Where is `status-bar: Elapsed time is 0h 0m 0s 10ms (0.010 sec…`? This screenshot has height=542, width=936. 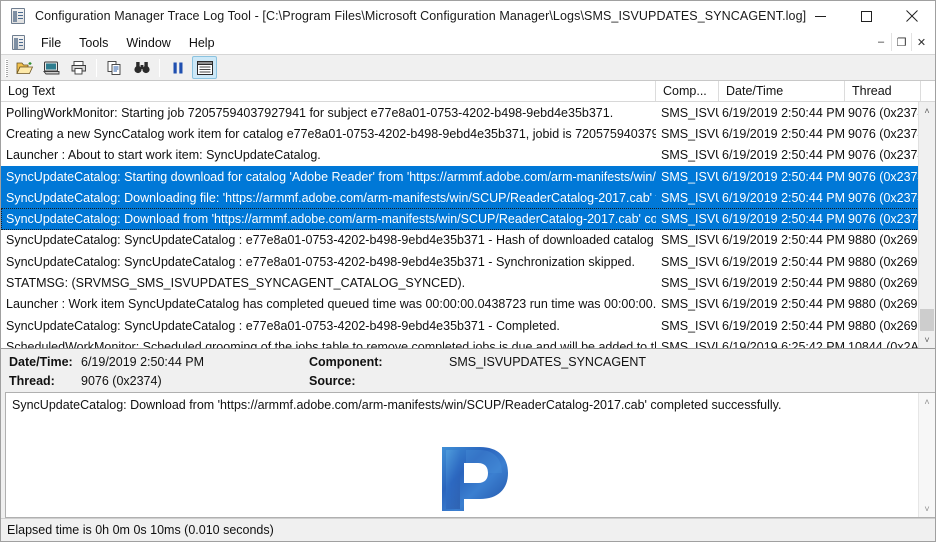 status-bar: Elapsed time is 0h 0m 0s 10ms (0.010 sec… is located at coordinates (468, 529).